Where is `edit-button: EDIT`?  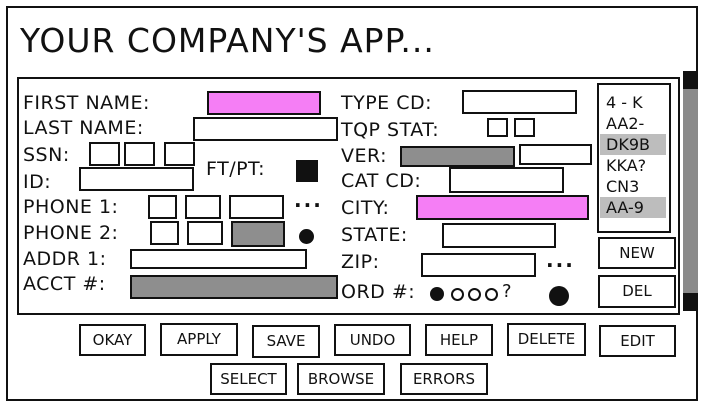
edit-button: EDIT is located at coordinates (637, 341).